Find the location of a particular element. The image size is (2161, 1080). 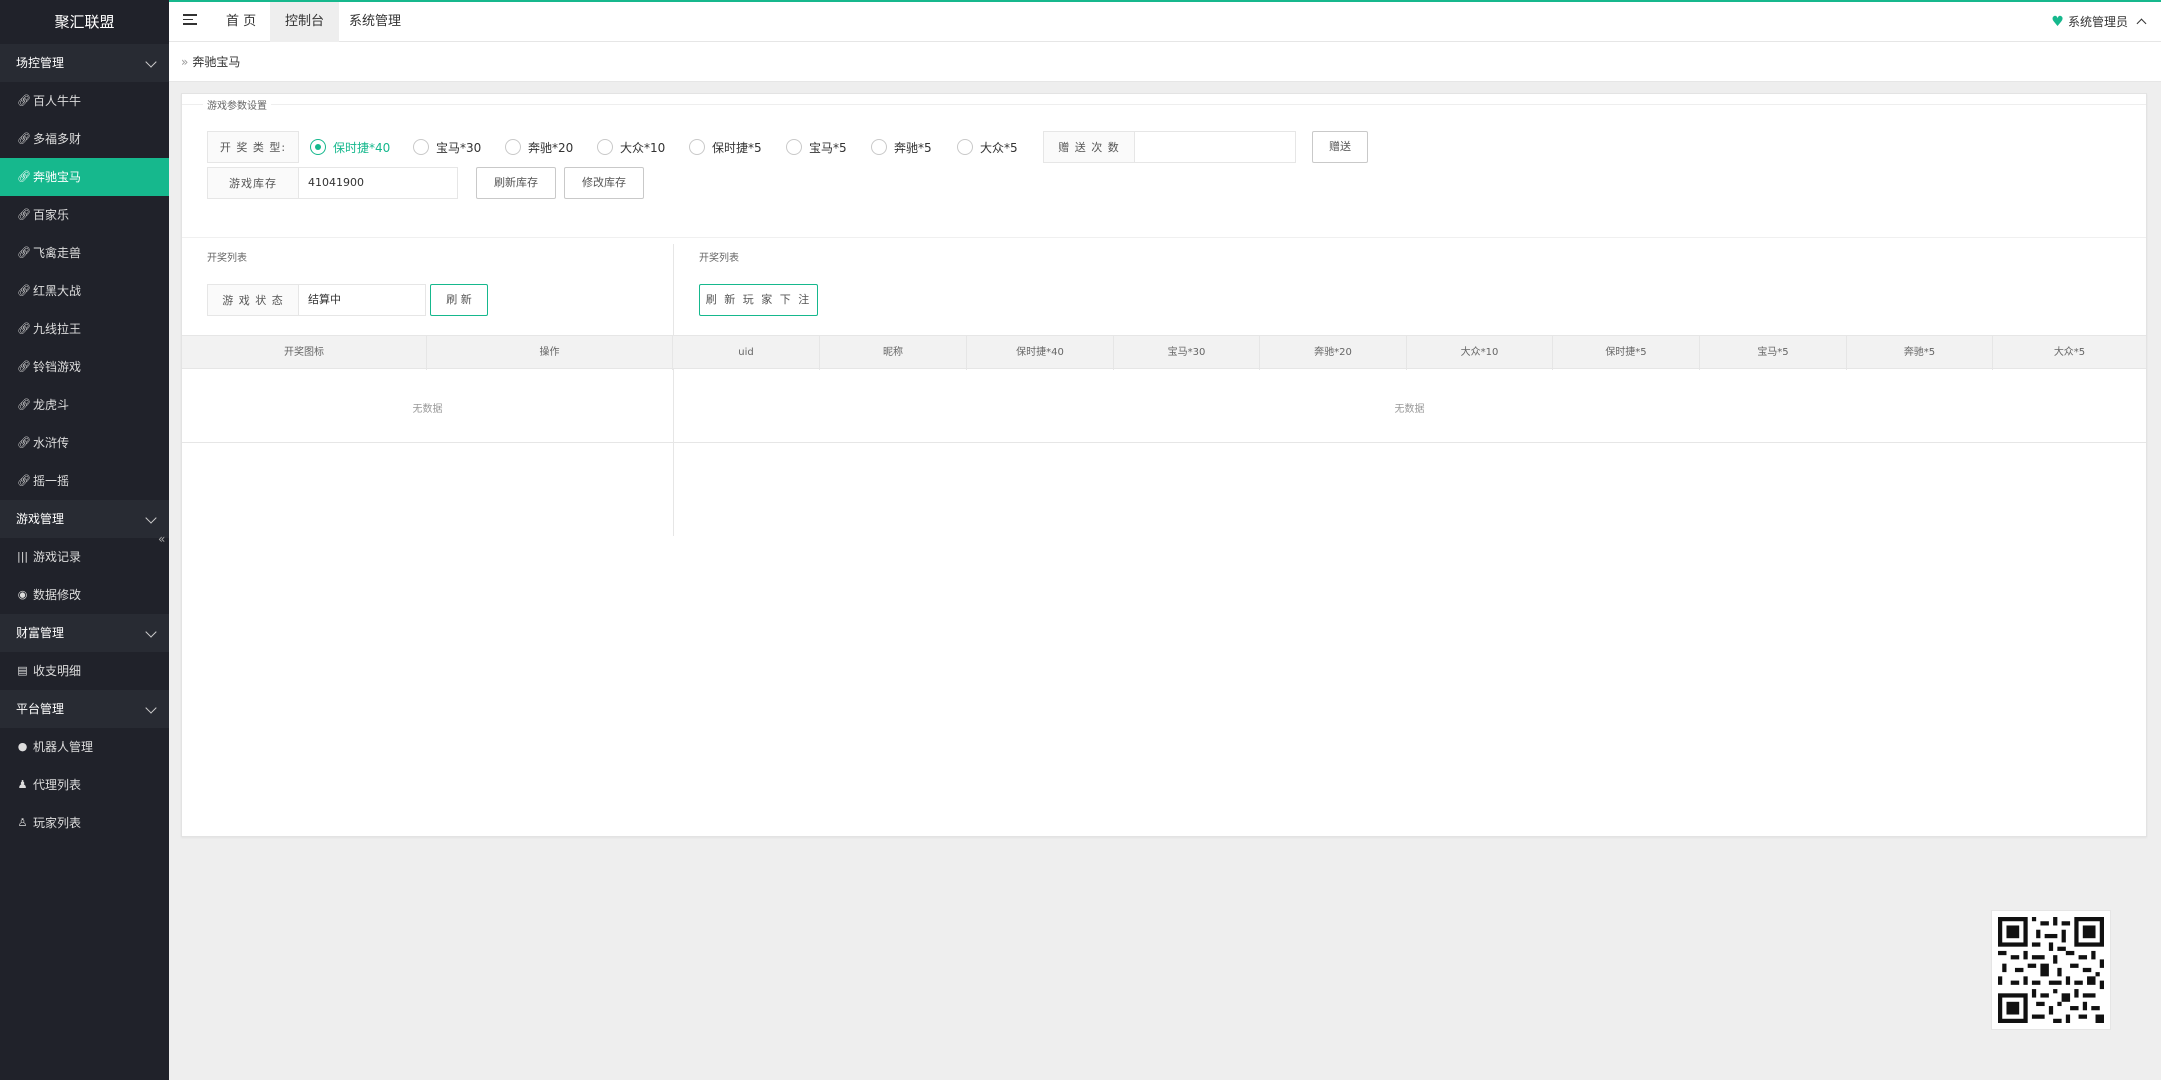

sidebar-item-benz-bmw: 🔗︎ 奔驰宝马 is located at coordinates (84, 177).